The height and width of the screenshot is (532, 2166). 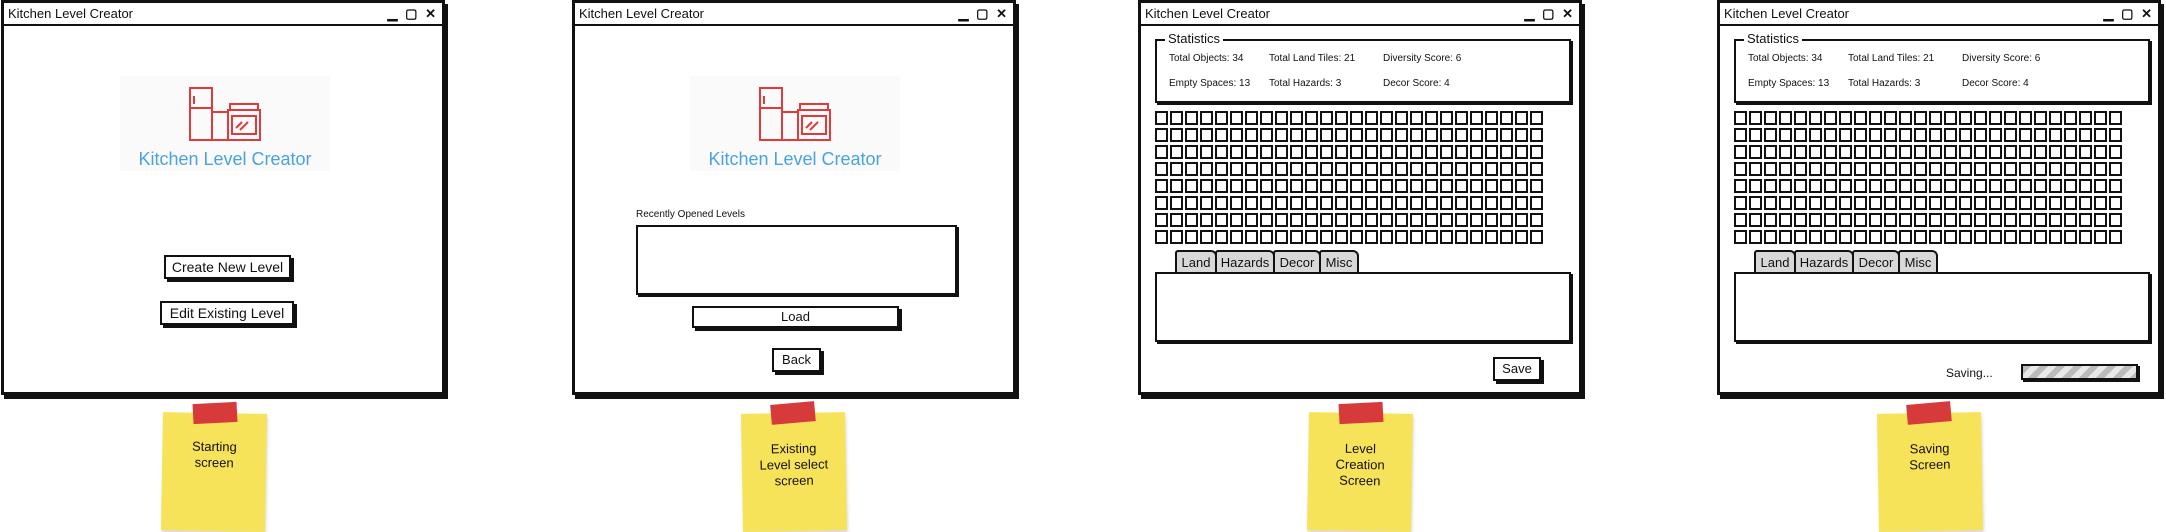 What do you see at coordinates (1297, 261) in the screenshot?
I see `tab-decor: Decor` at bounding box center [1297, 261].